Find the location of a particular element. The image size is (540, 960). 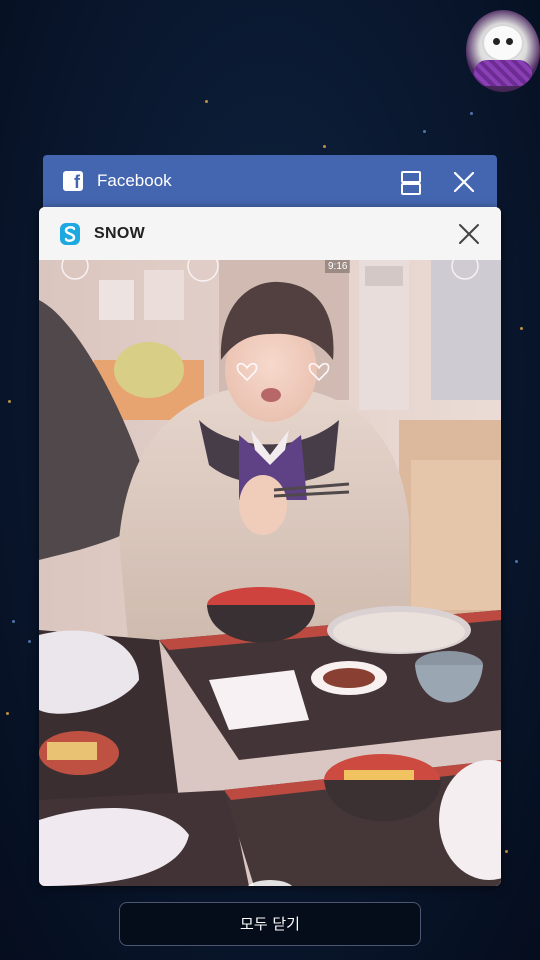

snow-card-title: SNOW is located at coordinates (119, 233).